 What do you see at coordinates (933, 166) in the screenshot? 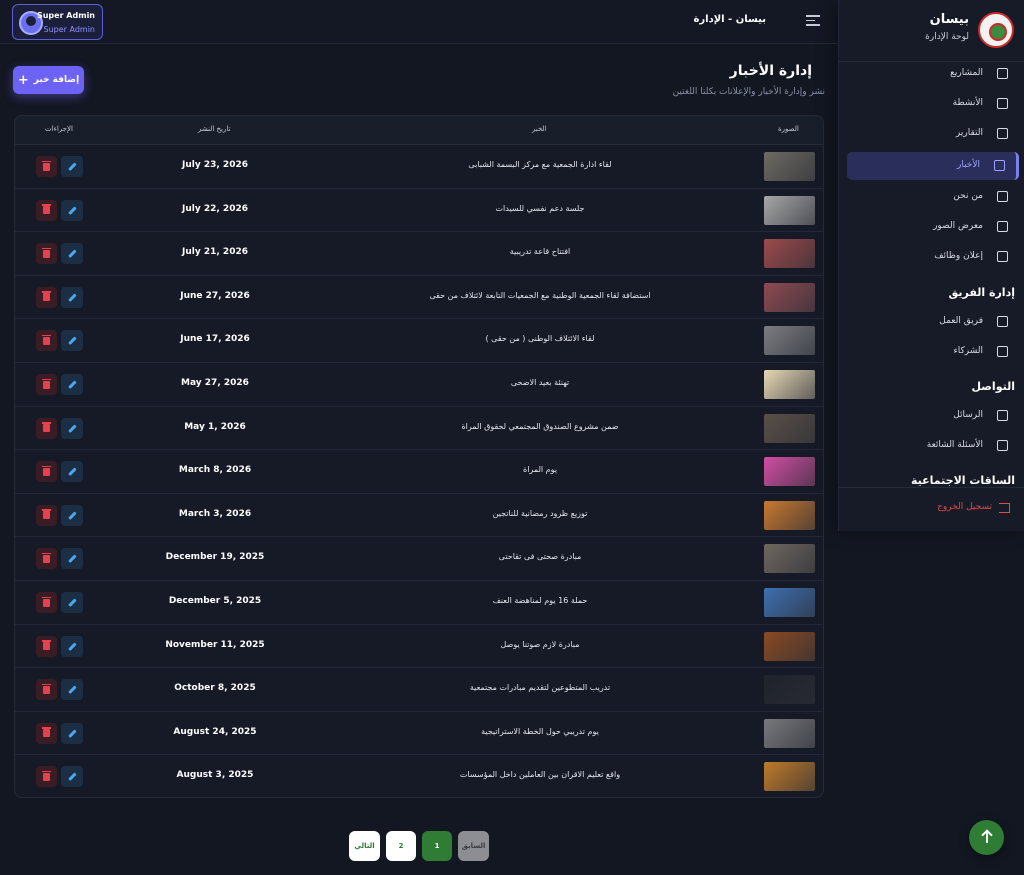
I see `sidebar-item: الأخبار` at bounding box center [933, 166].